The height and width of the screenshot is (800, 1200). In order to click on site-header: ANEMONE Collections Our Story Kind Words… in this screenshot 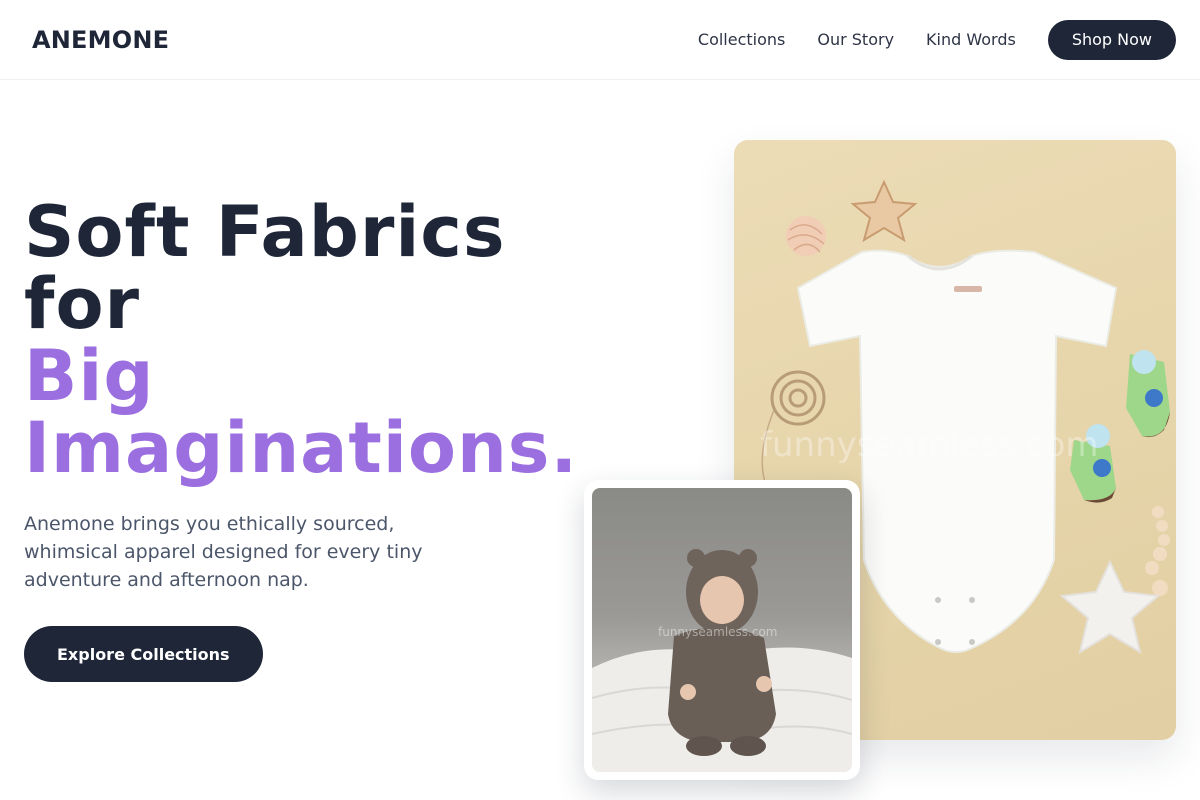, I will do `click(600, 40)`.